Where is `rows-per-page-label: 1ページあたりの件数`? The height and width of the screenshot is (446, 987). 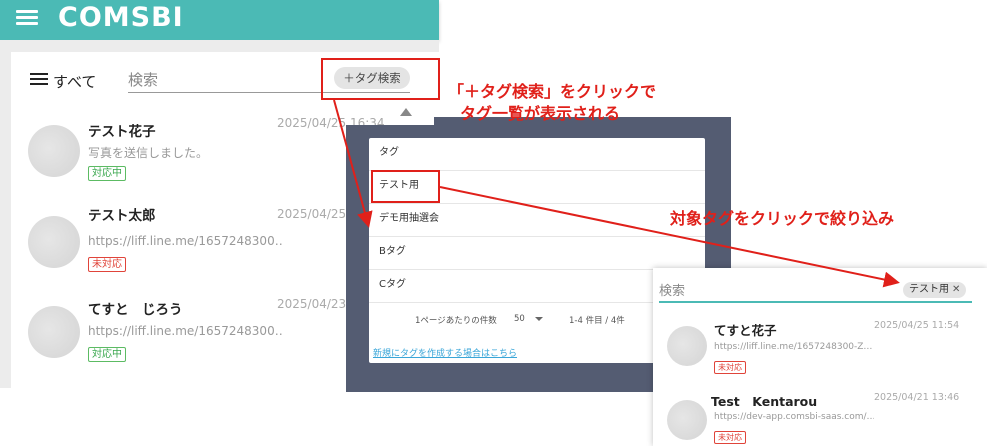
rows-per-page-label: 1ページあたりの件数 is located at coordinates (456, 321).